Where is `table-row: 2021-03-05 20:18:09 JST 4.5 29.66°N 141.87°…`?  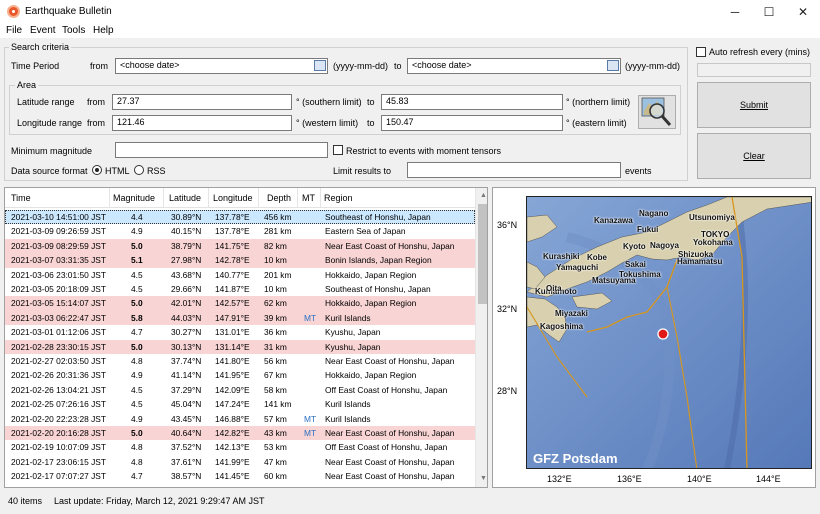 table-row: 2021-03-05 20:18:09 JST 4.5 29.66°N 141.87°… is located at coordinates (240, 289).